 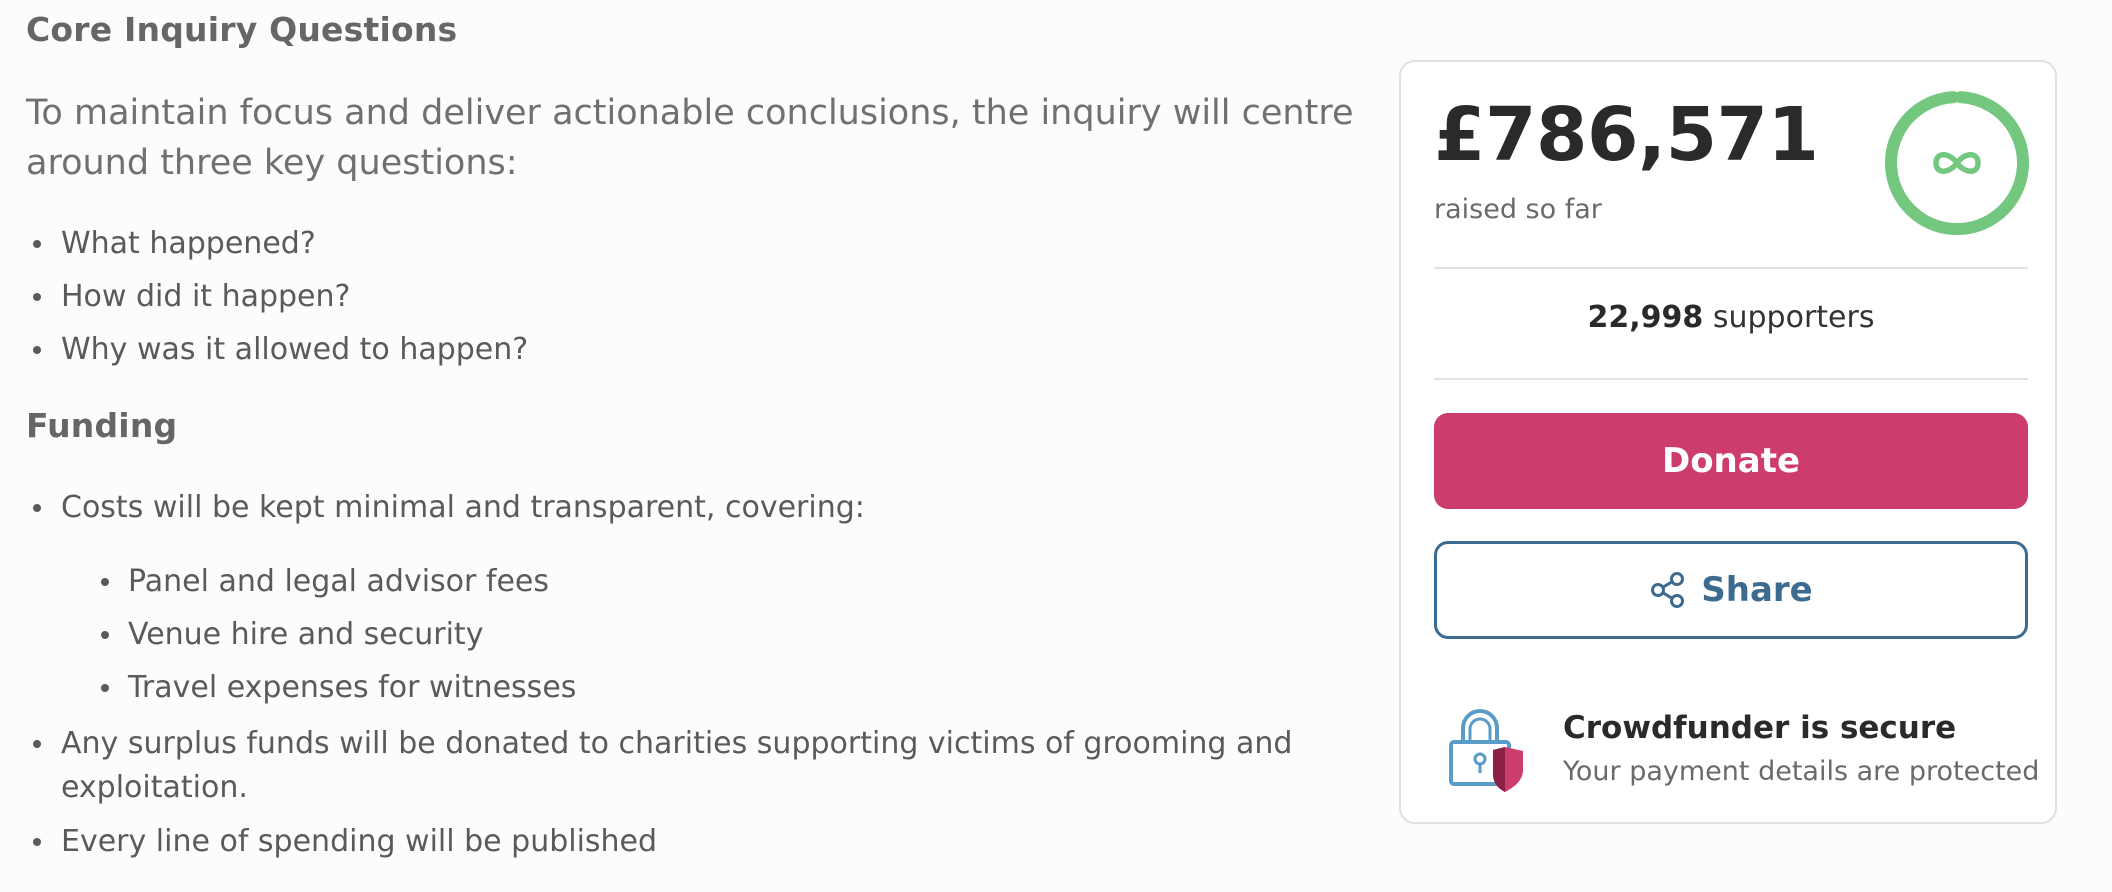 I want to click on list-item: What happened?, so click(x=277, y=248).